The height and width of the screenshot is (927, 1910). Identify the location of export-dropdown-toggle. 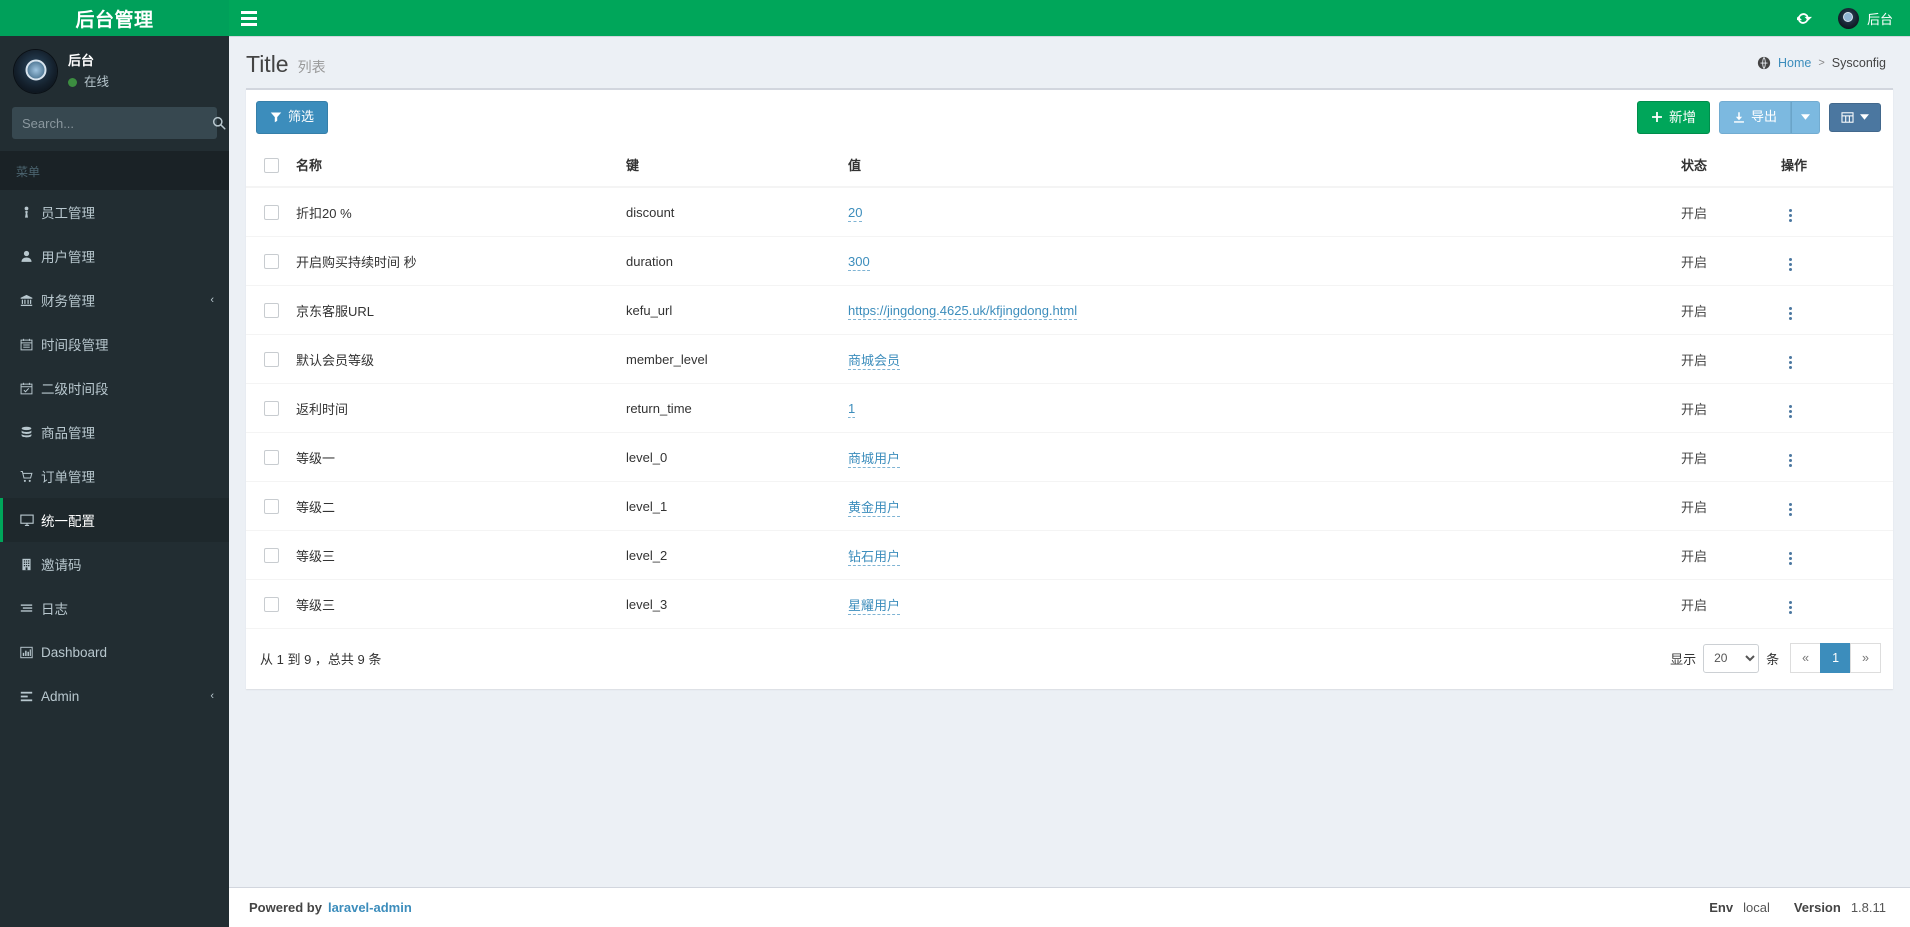
(1805, 117).